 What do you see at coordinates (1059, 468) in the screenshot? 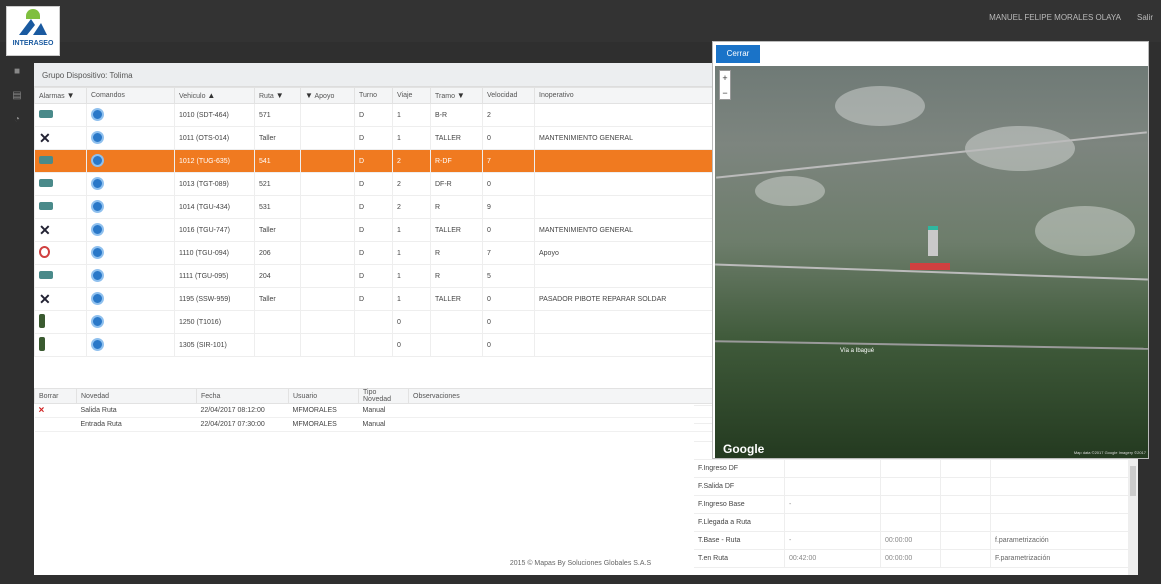
I see `detail-note` at bounding box center [1059, 468].